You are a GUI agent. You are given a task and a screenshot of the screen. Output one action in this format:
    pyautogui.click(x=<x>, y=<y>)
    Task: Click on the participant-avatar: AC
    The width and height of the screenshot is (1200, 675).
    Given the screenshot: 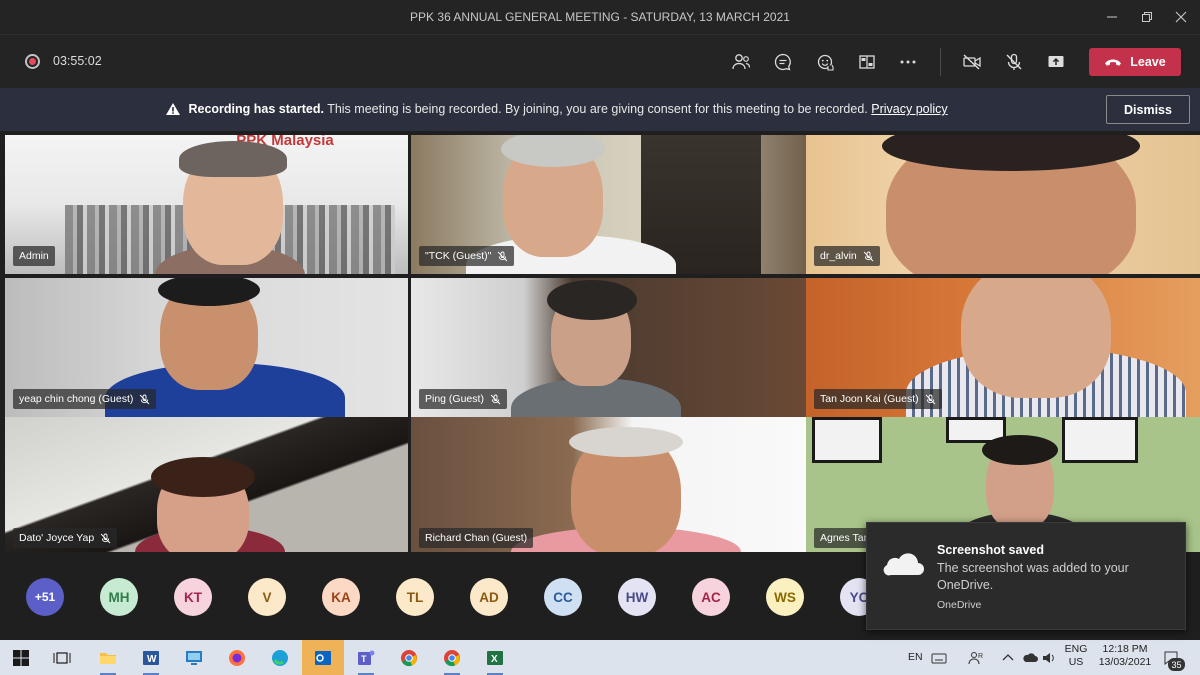 What is the action you would take?
    pyautogui.click(x=711, y=597)
    